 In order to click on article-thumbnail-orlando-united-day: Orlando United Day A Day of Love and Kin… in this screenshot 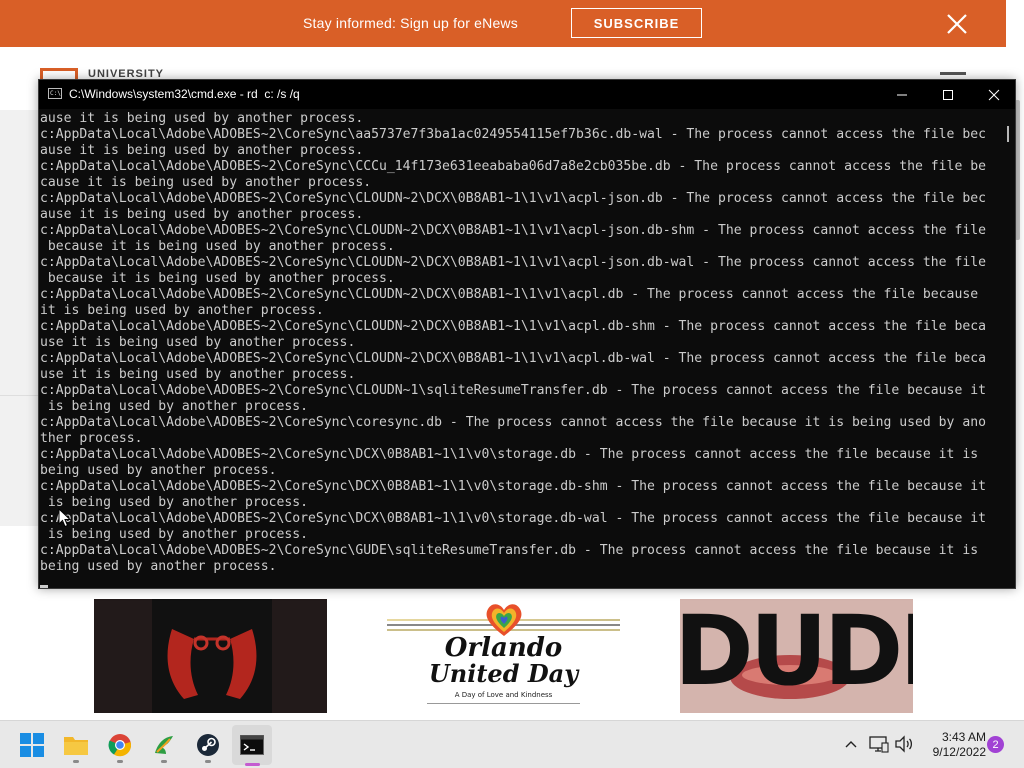, I will do `click(503, 656)`.